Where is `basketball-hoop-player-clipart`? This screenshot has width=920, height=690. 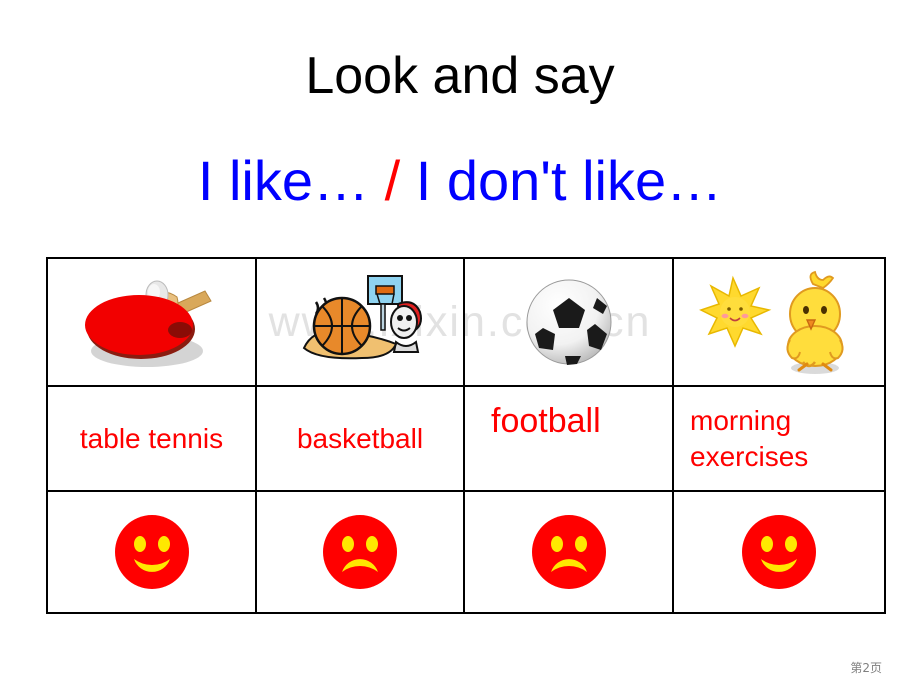 basketball-hoop-player-clipart is located at coordinates (360, 322).